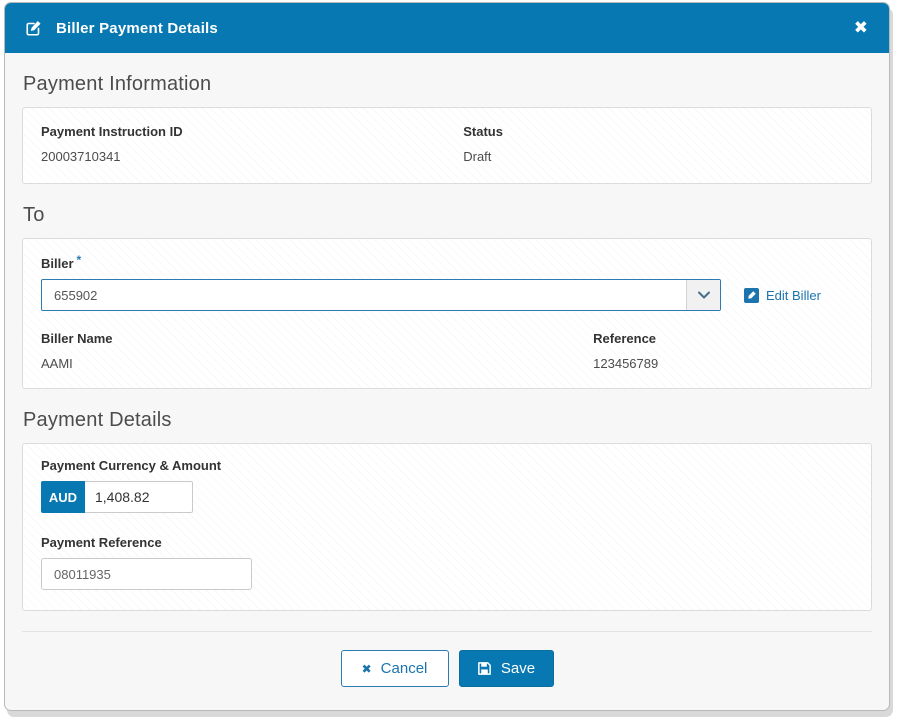  I want to click on modal-title: Biller Payment Details, so click(137, 28).